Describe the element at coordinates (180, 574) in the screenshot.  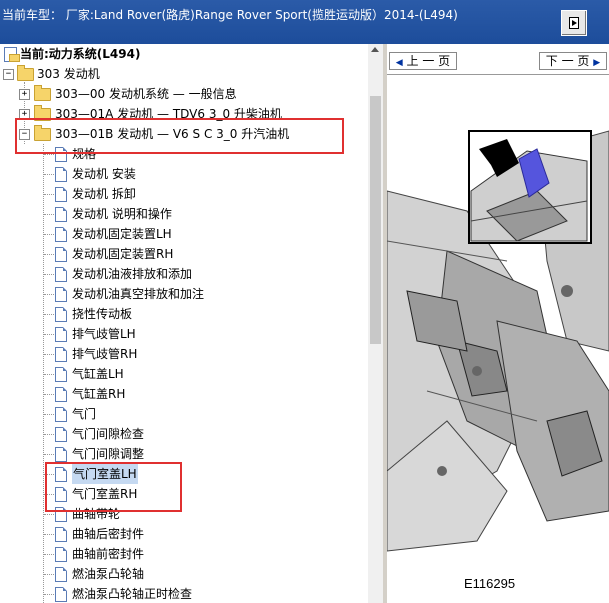
I see `tree-doc-item: 燃油泵凸轮轴` at that location.